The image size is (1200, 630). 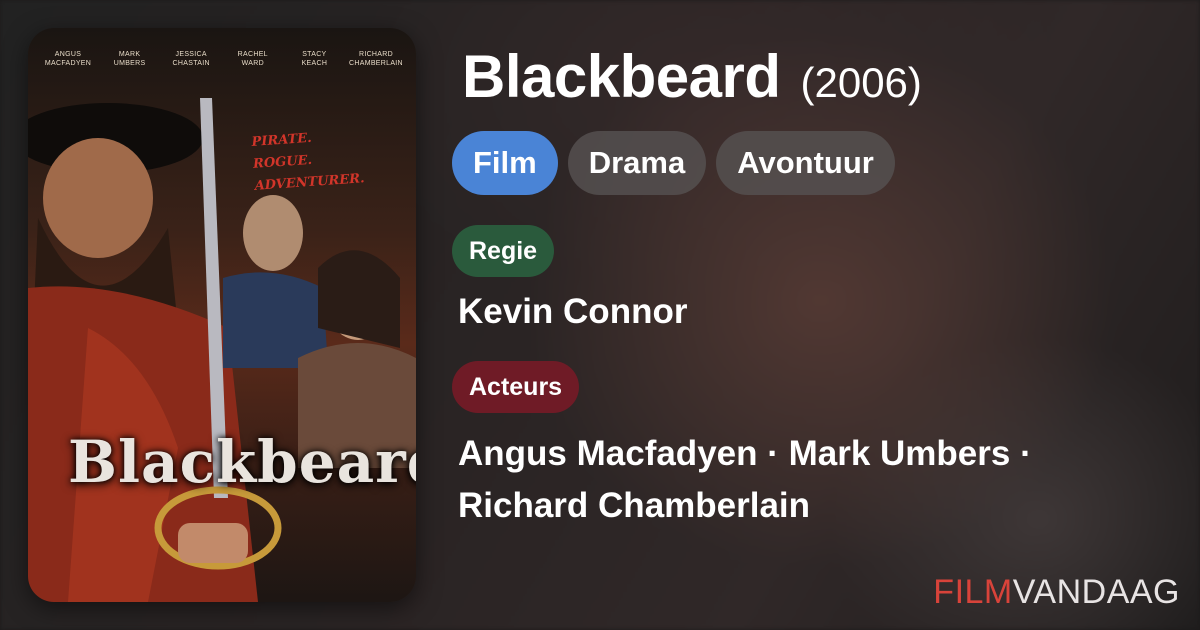 I want to click on poster-cast-name: JESSICA CHASTAIN, so click(x=191, y=59).